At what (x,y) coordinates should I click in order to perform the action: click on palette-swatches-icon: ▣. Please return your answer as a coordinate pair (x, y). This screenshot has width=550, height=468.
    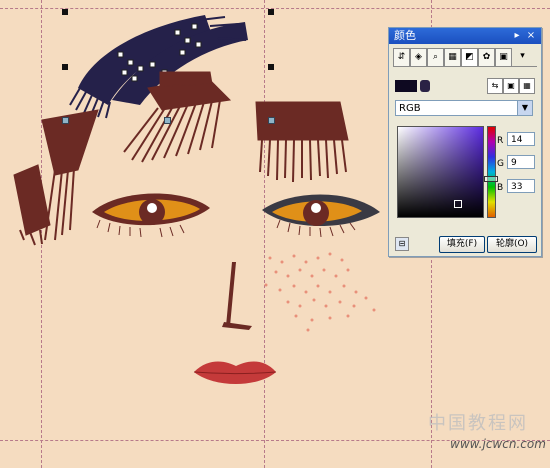
    Looking at the image, I should click on (503, 57).